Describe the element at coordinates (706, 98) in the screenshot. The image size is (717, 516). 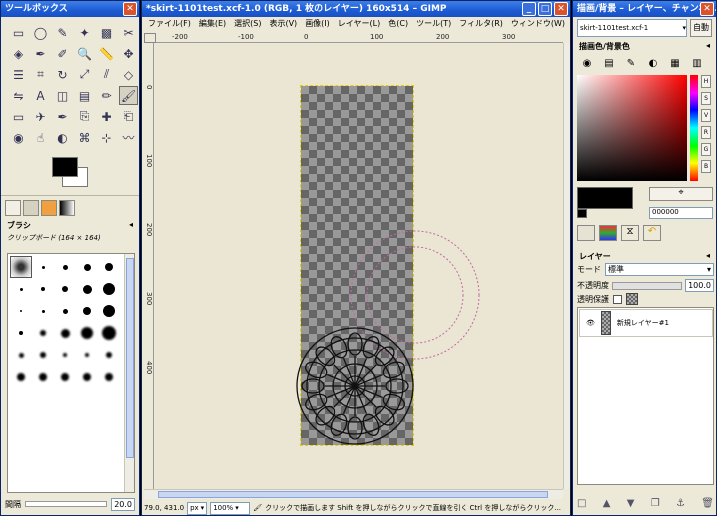
I see `channel-button: S` at that location.